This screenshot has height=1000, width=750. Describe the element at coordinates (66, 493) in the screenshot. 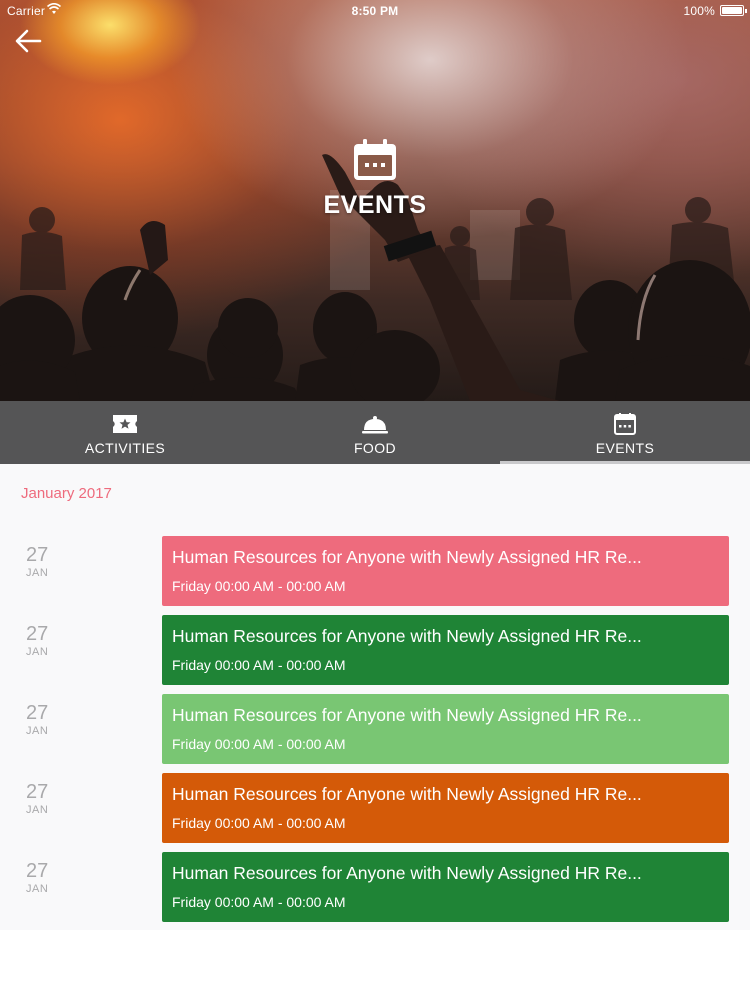

I see `month-header: January 2017` at that location.